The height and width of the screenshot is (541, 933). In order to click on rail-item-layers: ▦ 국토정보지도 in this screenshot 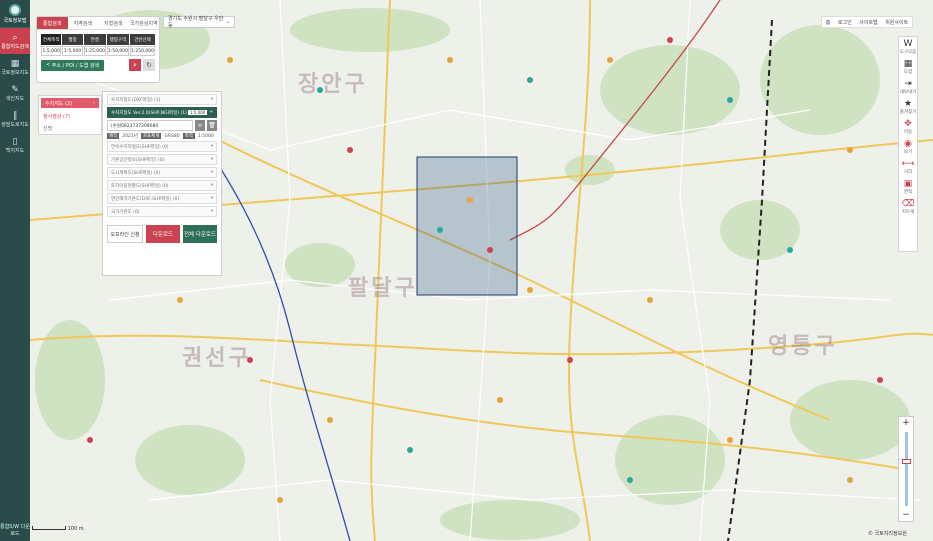, I will do `click(15, 67)`.